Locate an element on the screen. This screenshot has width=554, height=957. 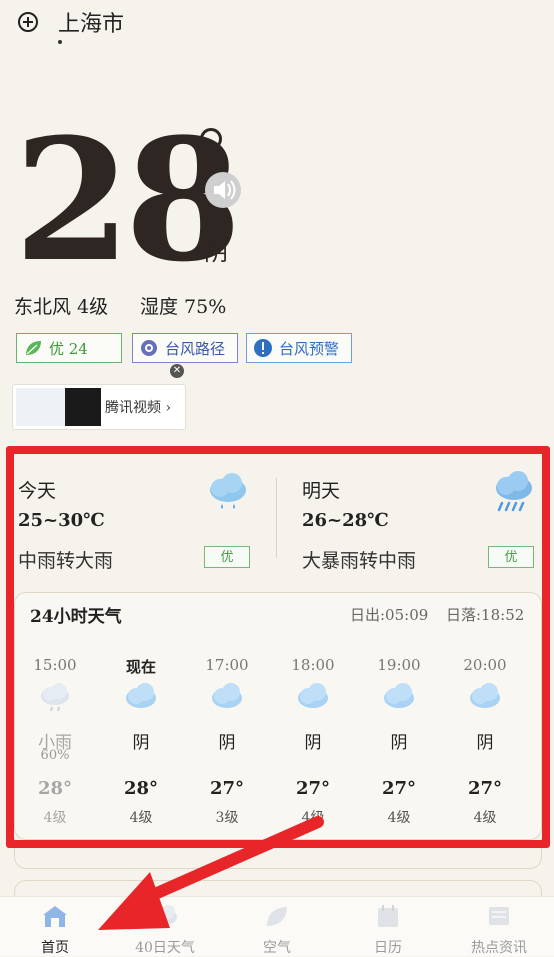
video-ad-card: 腾讯视频 › is located at coordinates (99, 407).